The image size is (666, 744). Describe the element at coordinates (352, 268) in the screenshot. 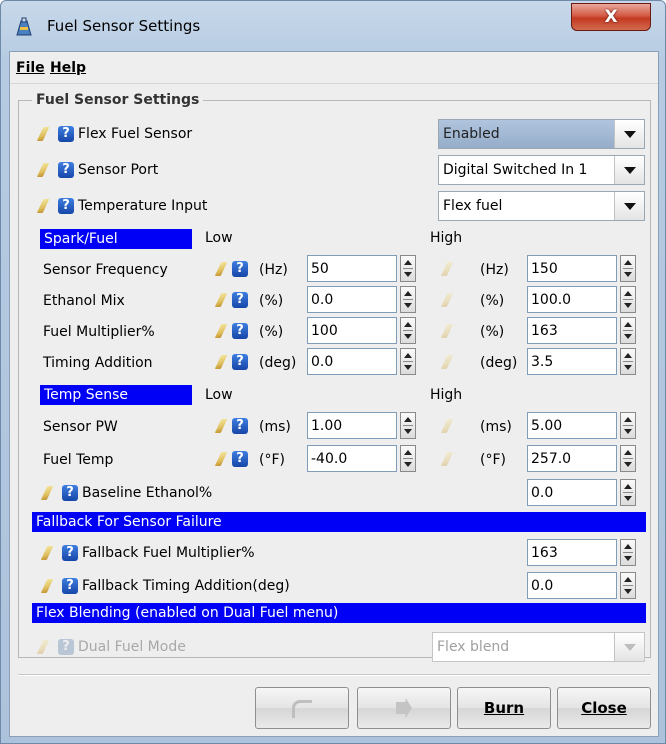

I see `low-value-input: 50` at that location.